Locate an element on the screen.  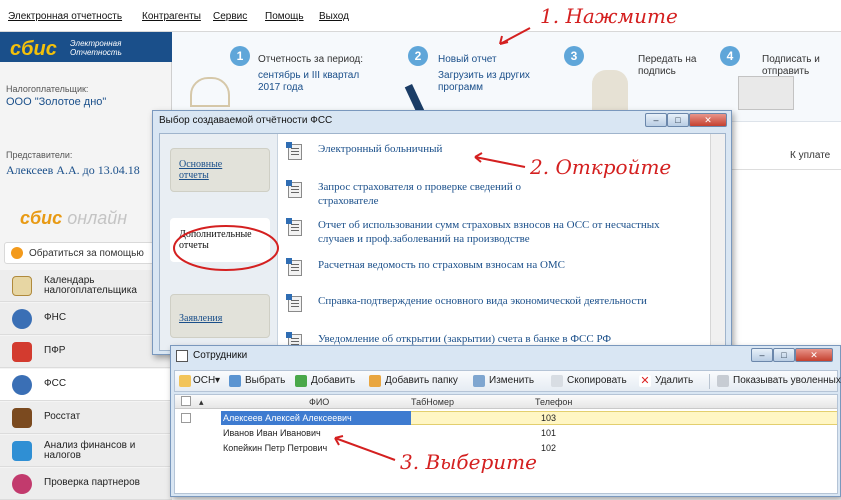
tab-main-reports: Основные отчеты is located at coordinates (220, 170).